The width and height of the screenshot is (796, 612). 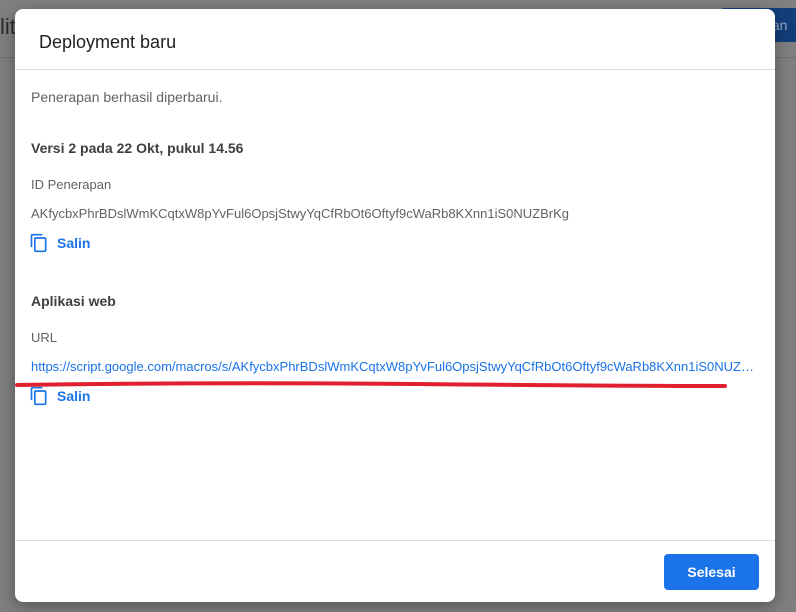 What do you see at coordinates (71, 184) in the screenshot?
I see `deployment-id-label: ID Penerapan` at bounding box center [71, 184].